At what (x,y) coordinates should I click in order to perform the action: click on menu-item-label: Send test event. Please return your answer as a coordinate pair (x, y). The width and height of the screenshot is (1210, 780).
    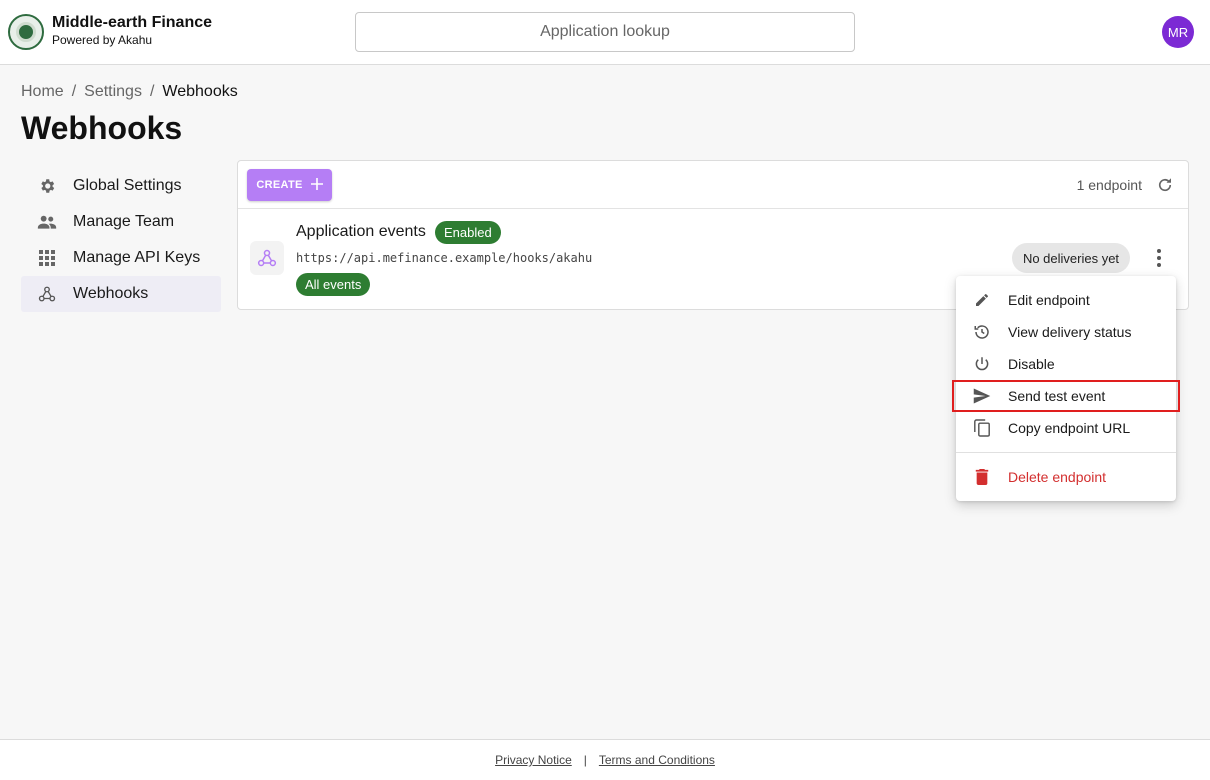
    Looking at the image, I should click on (1057, 396).